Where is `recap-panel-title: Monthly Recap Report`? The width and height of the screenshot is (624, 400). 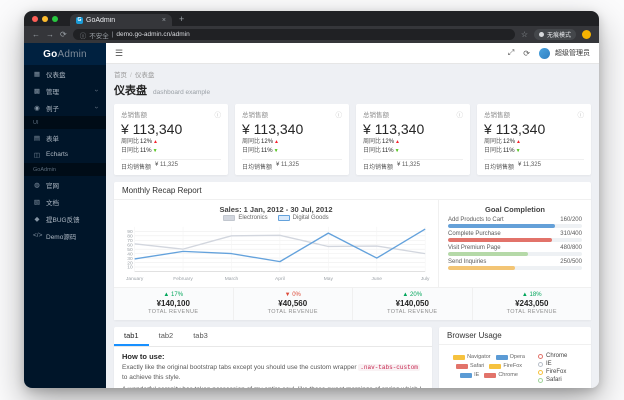 recap-panel-title: Monthly Recap Report is located at coordinates (352, 191).